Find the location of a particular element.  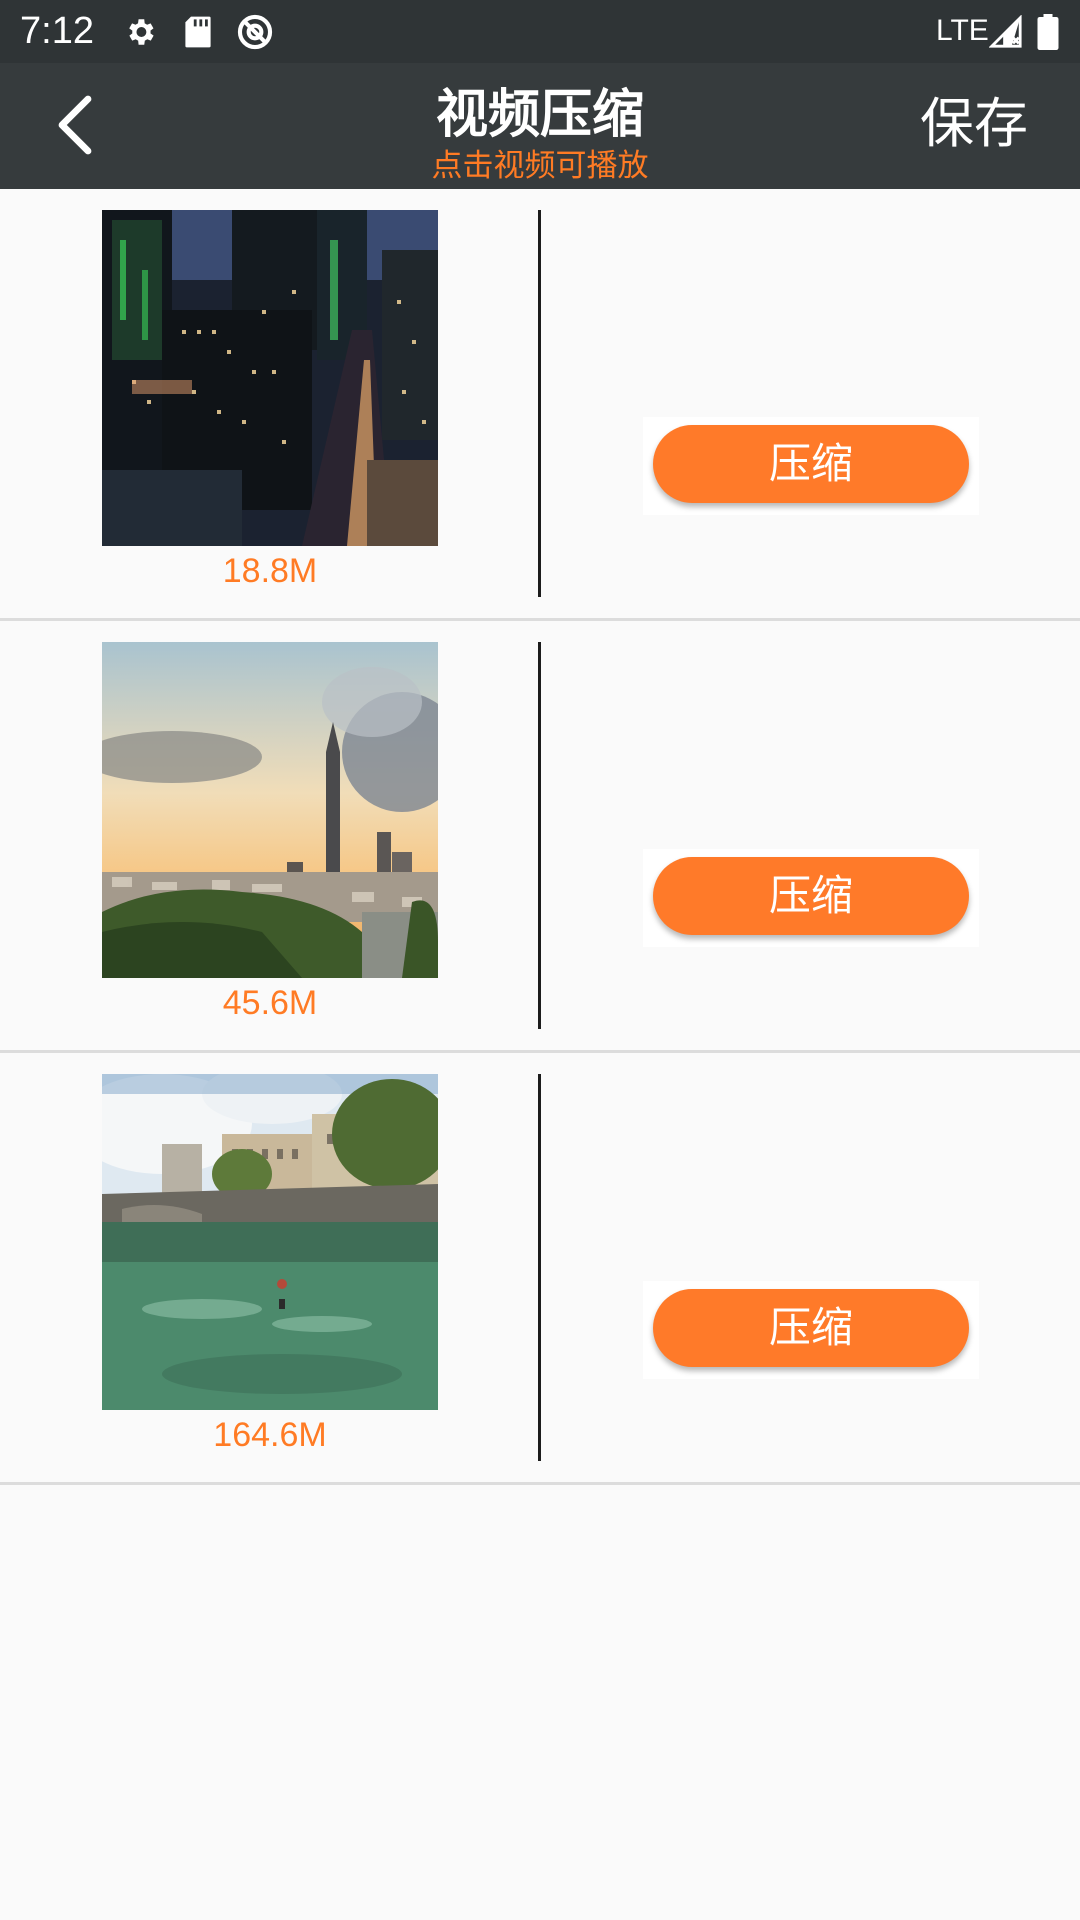

save-button: 保存 is located at coordinates (974, 124).